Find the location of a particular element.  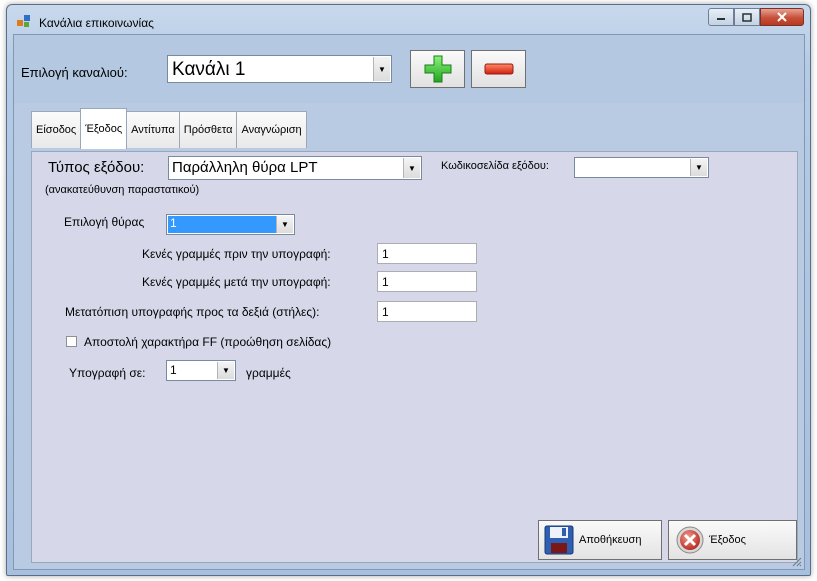

tab-input: Είσοδος is located at coordinates (56, 129).